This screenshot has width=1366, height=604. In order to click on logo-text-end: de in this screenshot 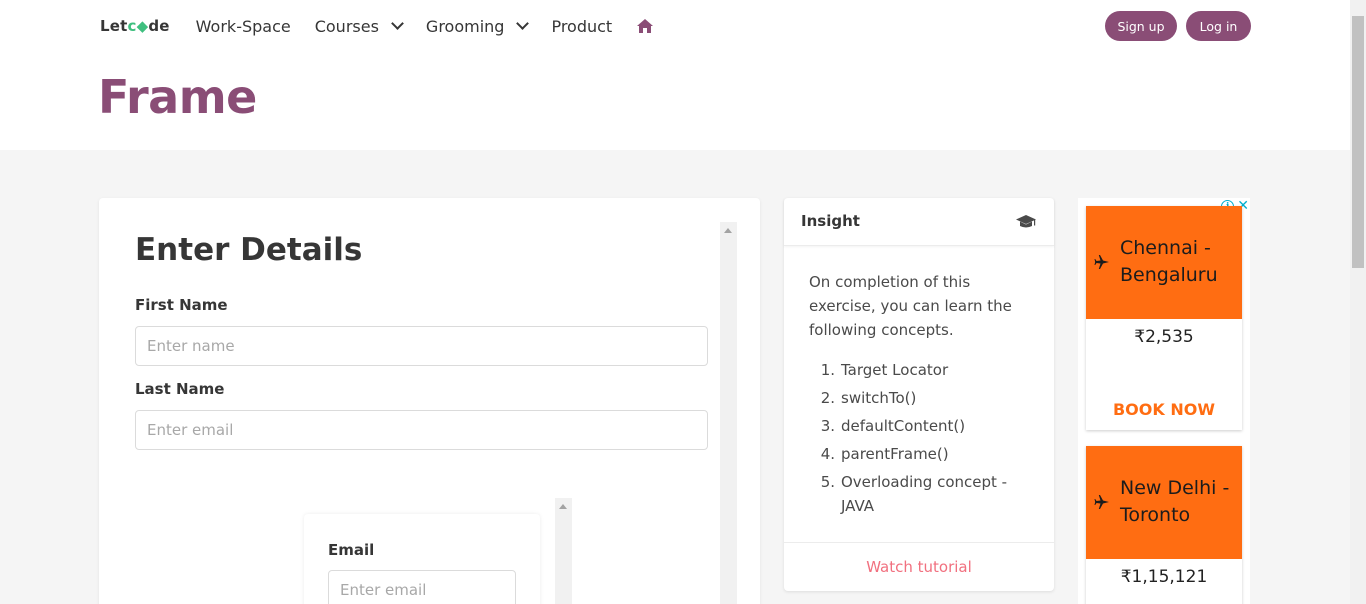, I will do `click(159, 26)`.